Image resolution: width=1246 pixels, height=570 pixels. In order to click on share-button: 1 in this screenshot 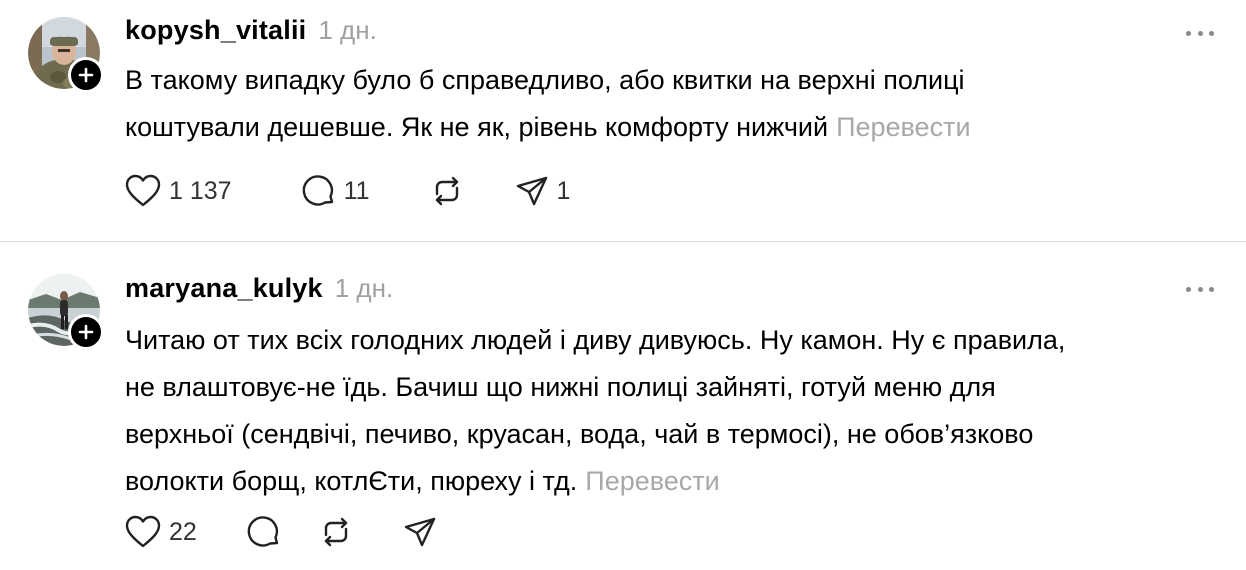, I will do `click(543, 191)`.